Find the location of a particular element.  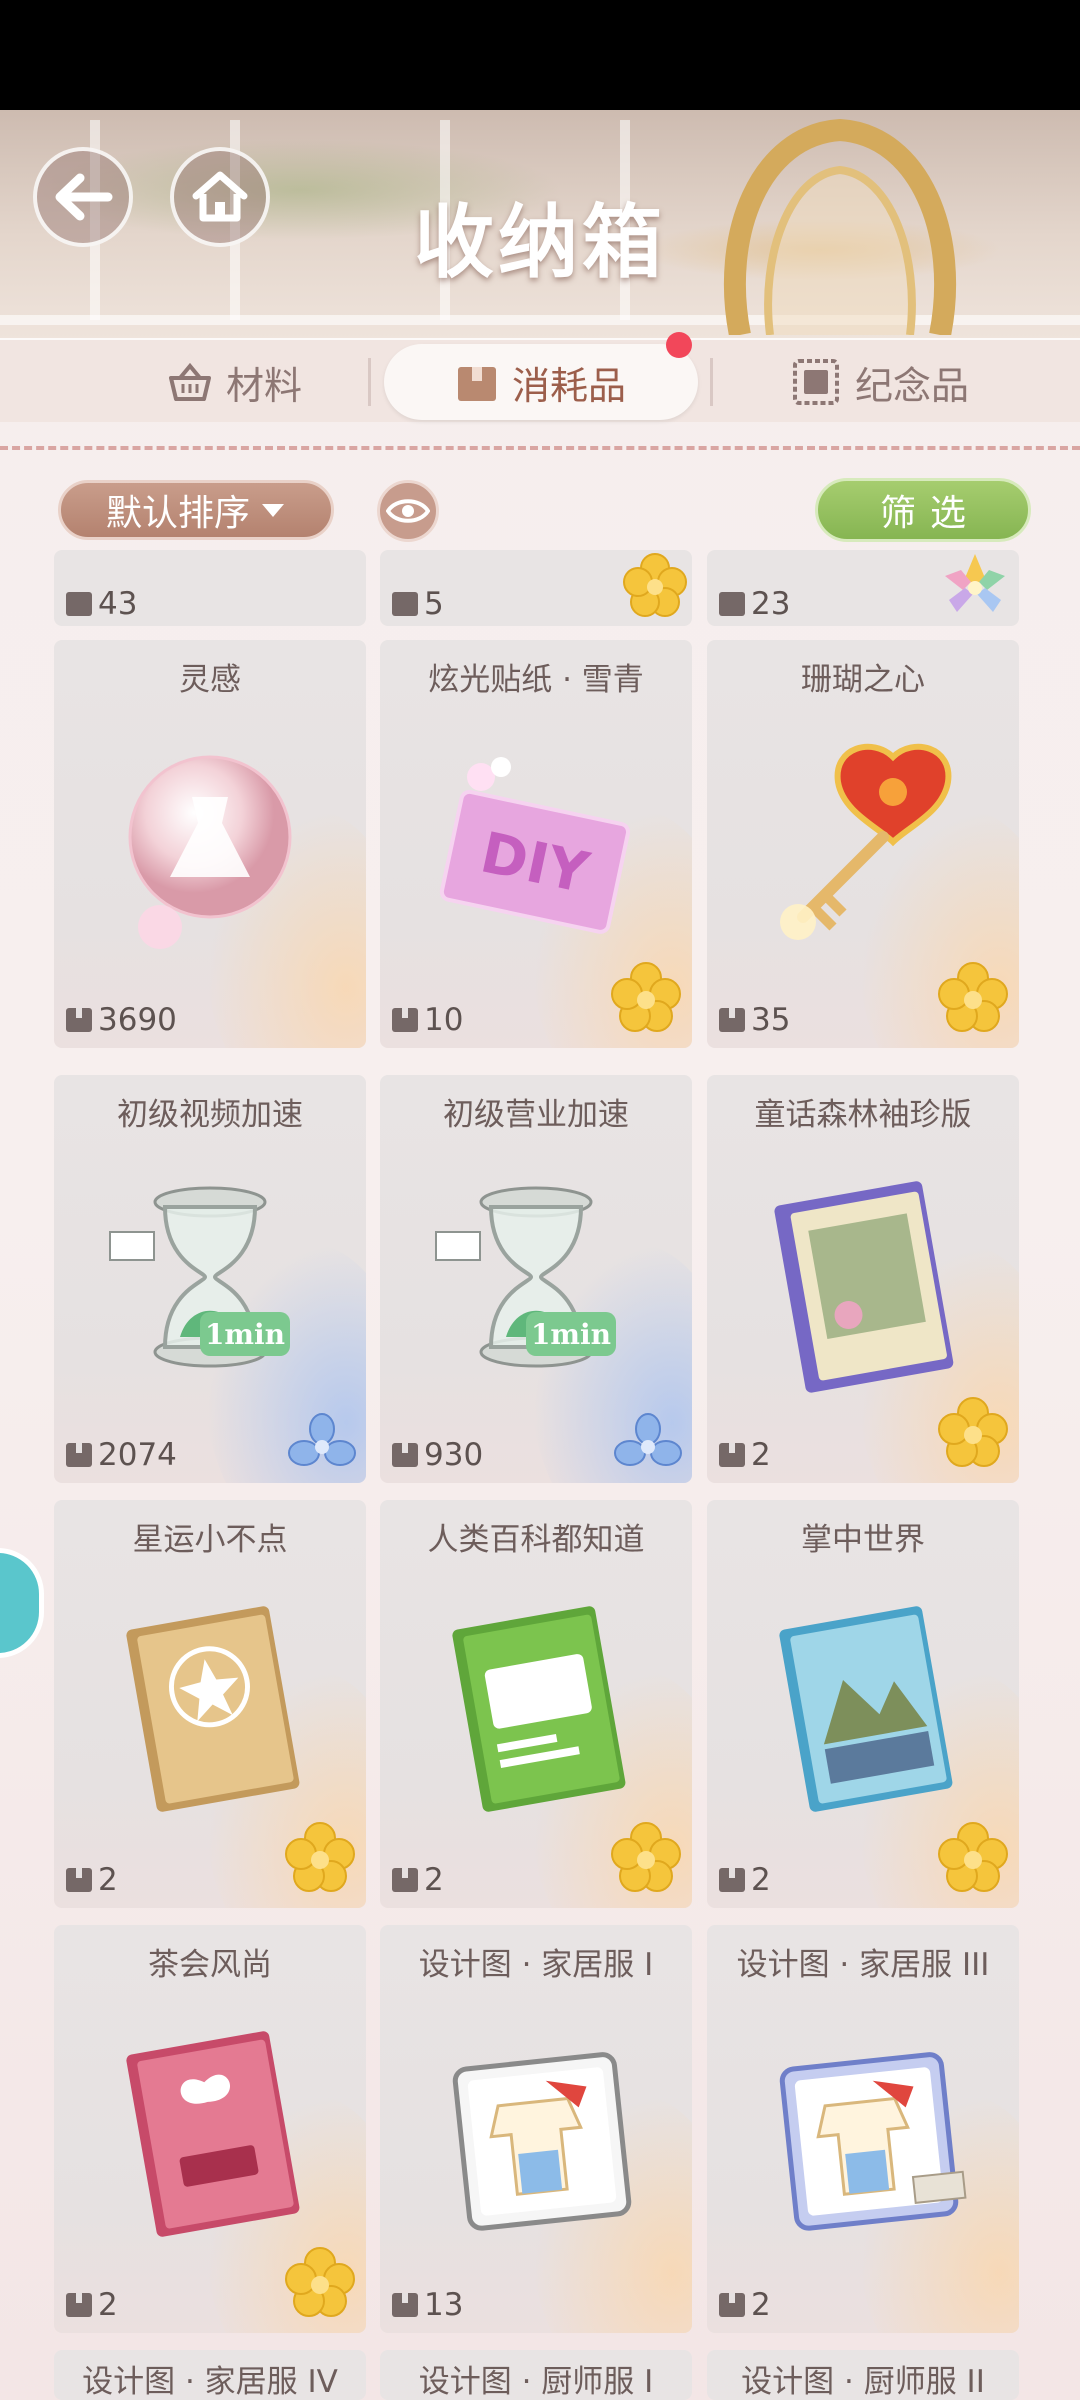

eye-icon is located at coordinates (408, 511).